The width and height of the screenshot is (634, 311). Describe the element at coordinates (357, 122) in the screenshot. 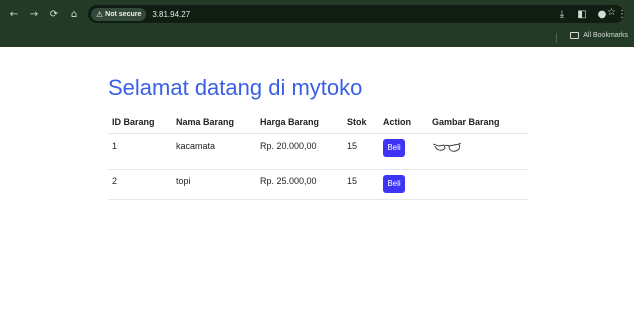

I see `column-header-stock: Stok` at that location.